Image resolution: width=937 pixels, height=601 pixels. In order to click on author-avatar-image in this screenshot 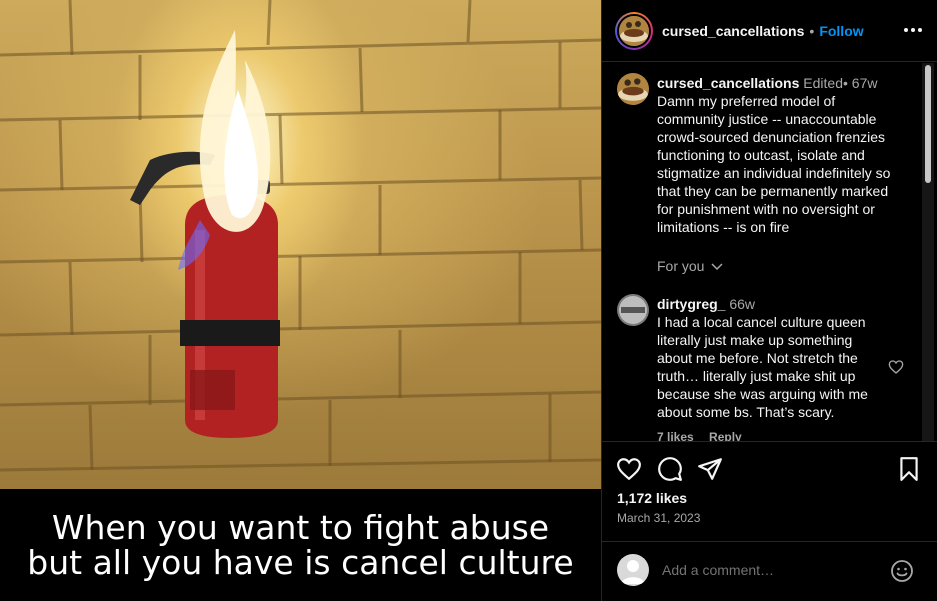, I will do `click(634, 30)`.